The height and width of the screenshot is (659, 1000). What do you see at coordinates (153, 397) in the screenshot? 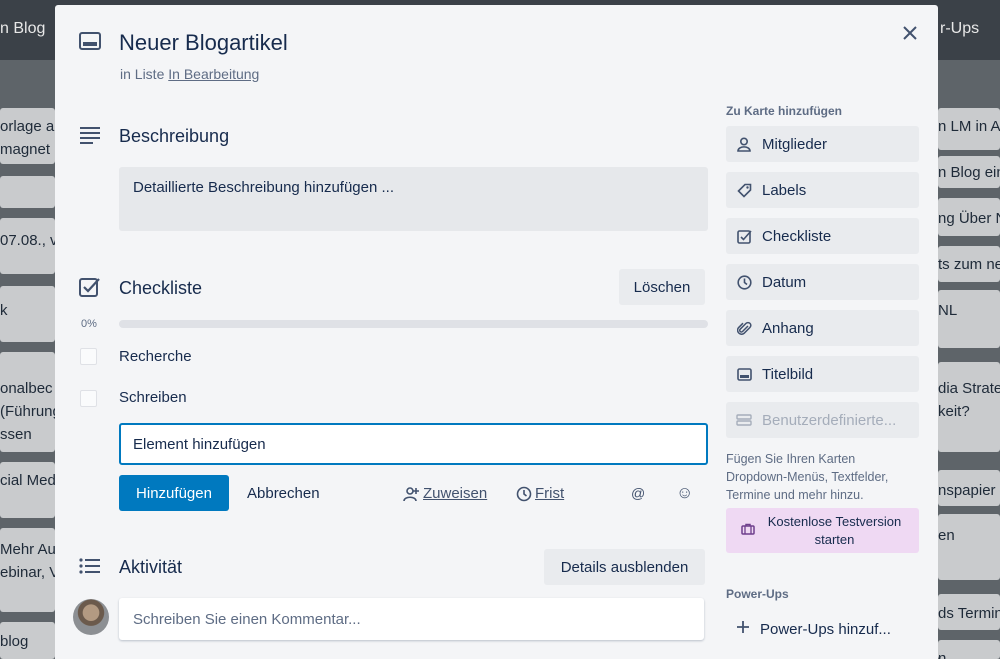
I see `checklist-item-label: Schreiben` at bounding box center [153, 397].